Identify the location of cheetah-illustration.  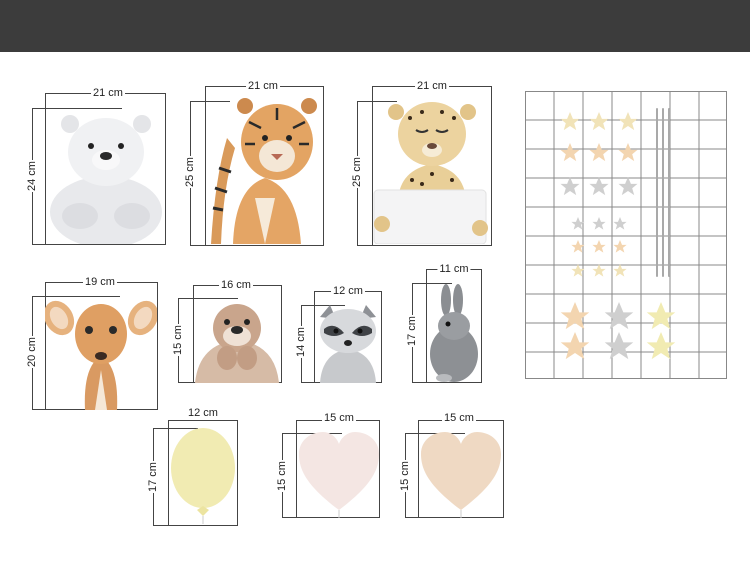
(430, 173).